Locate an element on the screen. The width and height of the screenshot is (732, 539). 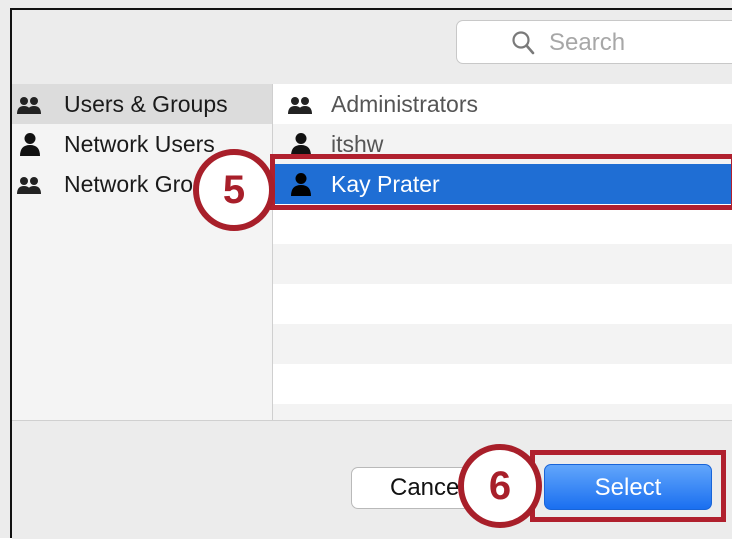
list-item-administrators: Administrators is located at coordinates (502, 104).